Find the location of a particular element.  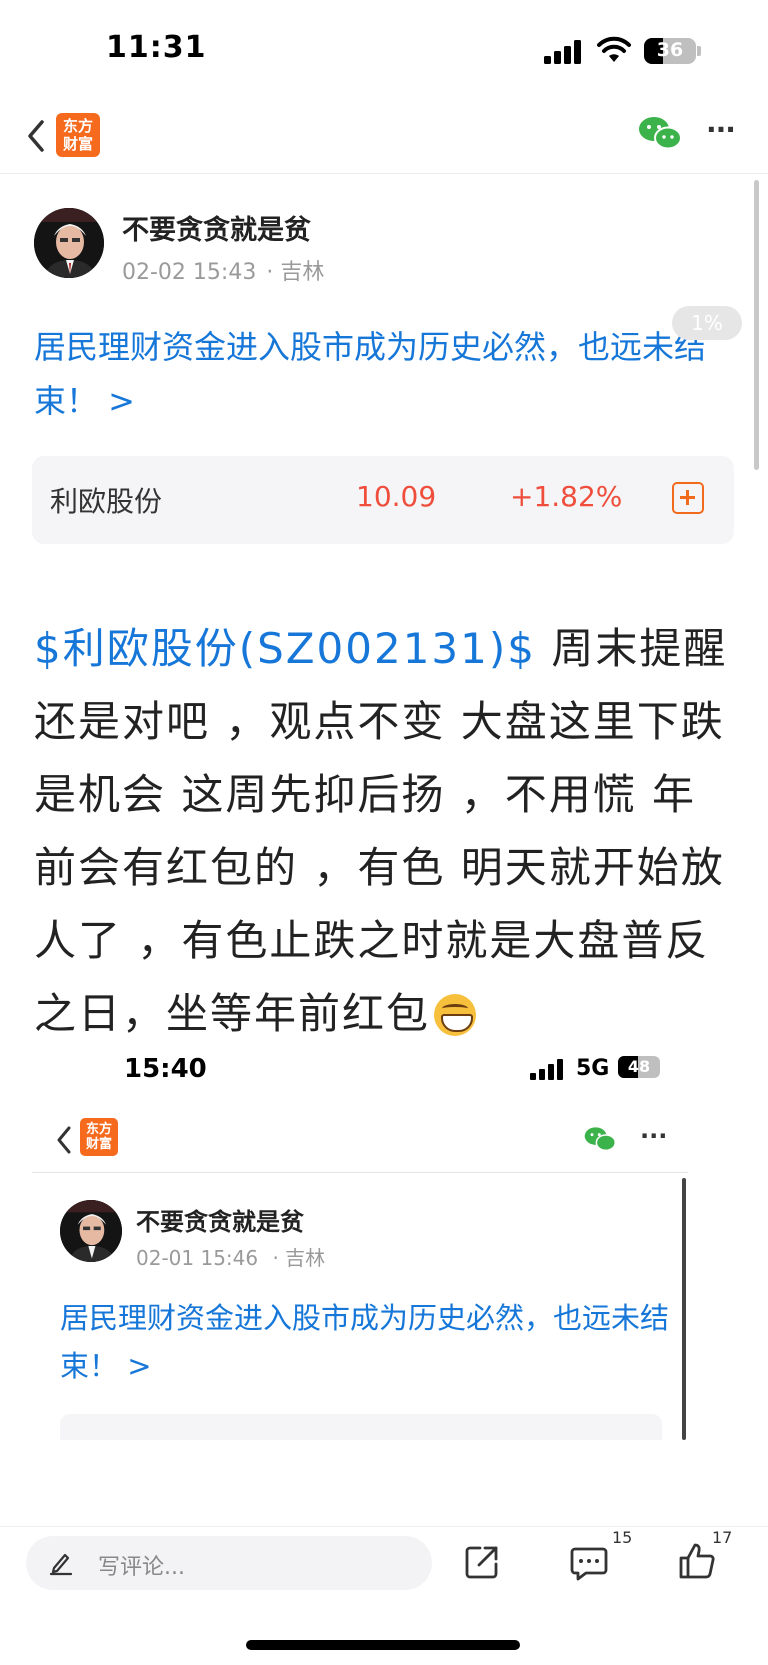

battery-level: 36 is located at coordinates (670, 50).